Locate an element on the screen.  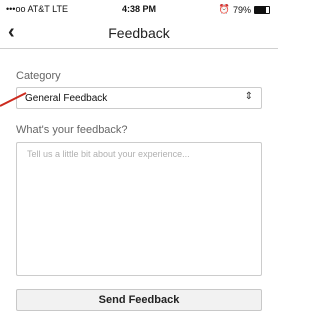
annotation-red-line is located at coordinates (13, 99).